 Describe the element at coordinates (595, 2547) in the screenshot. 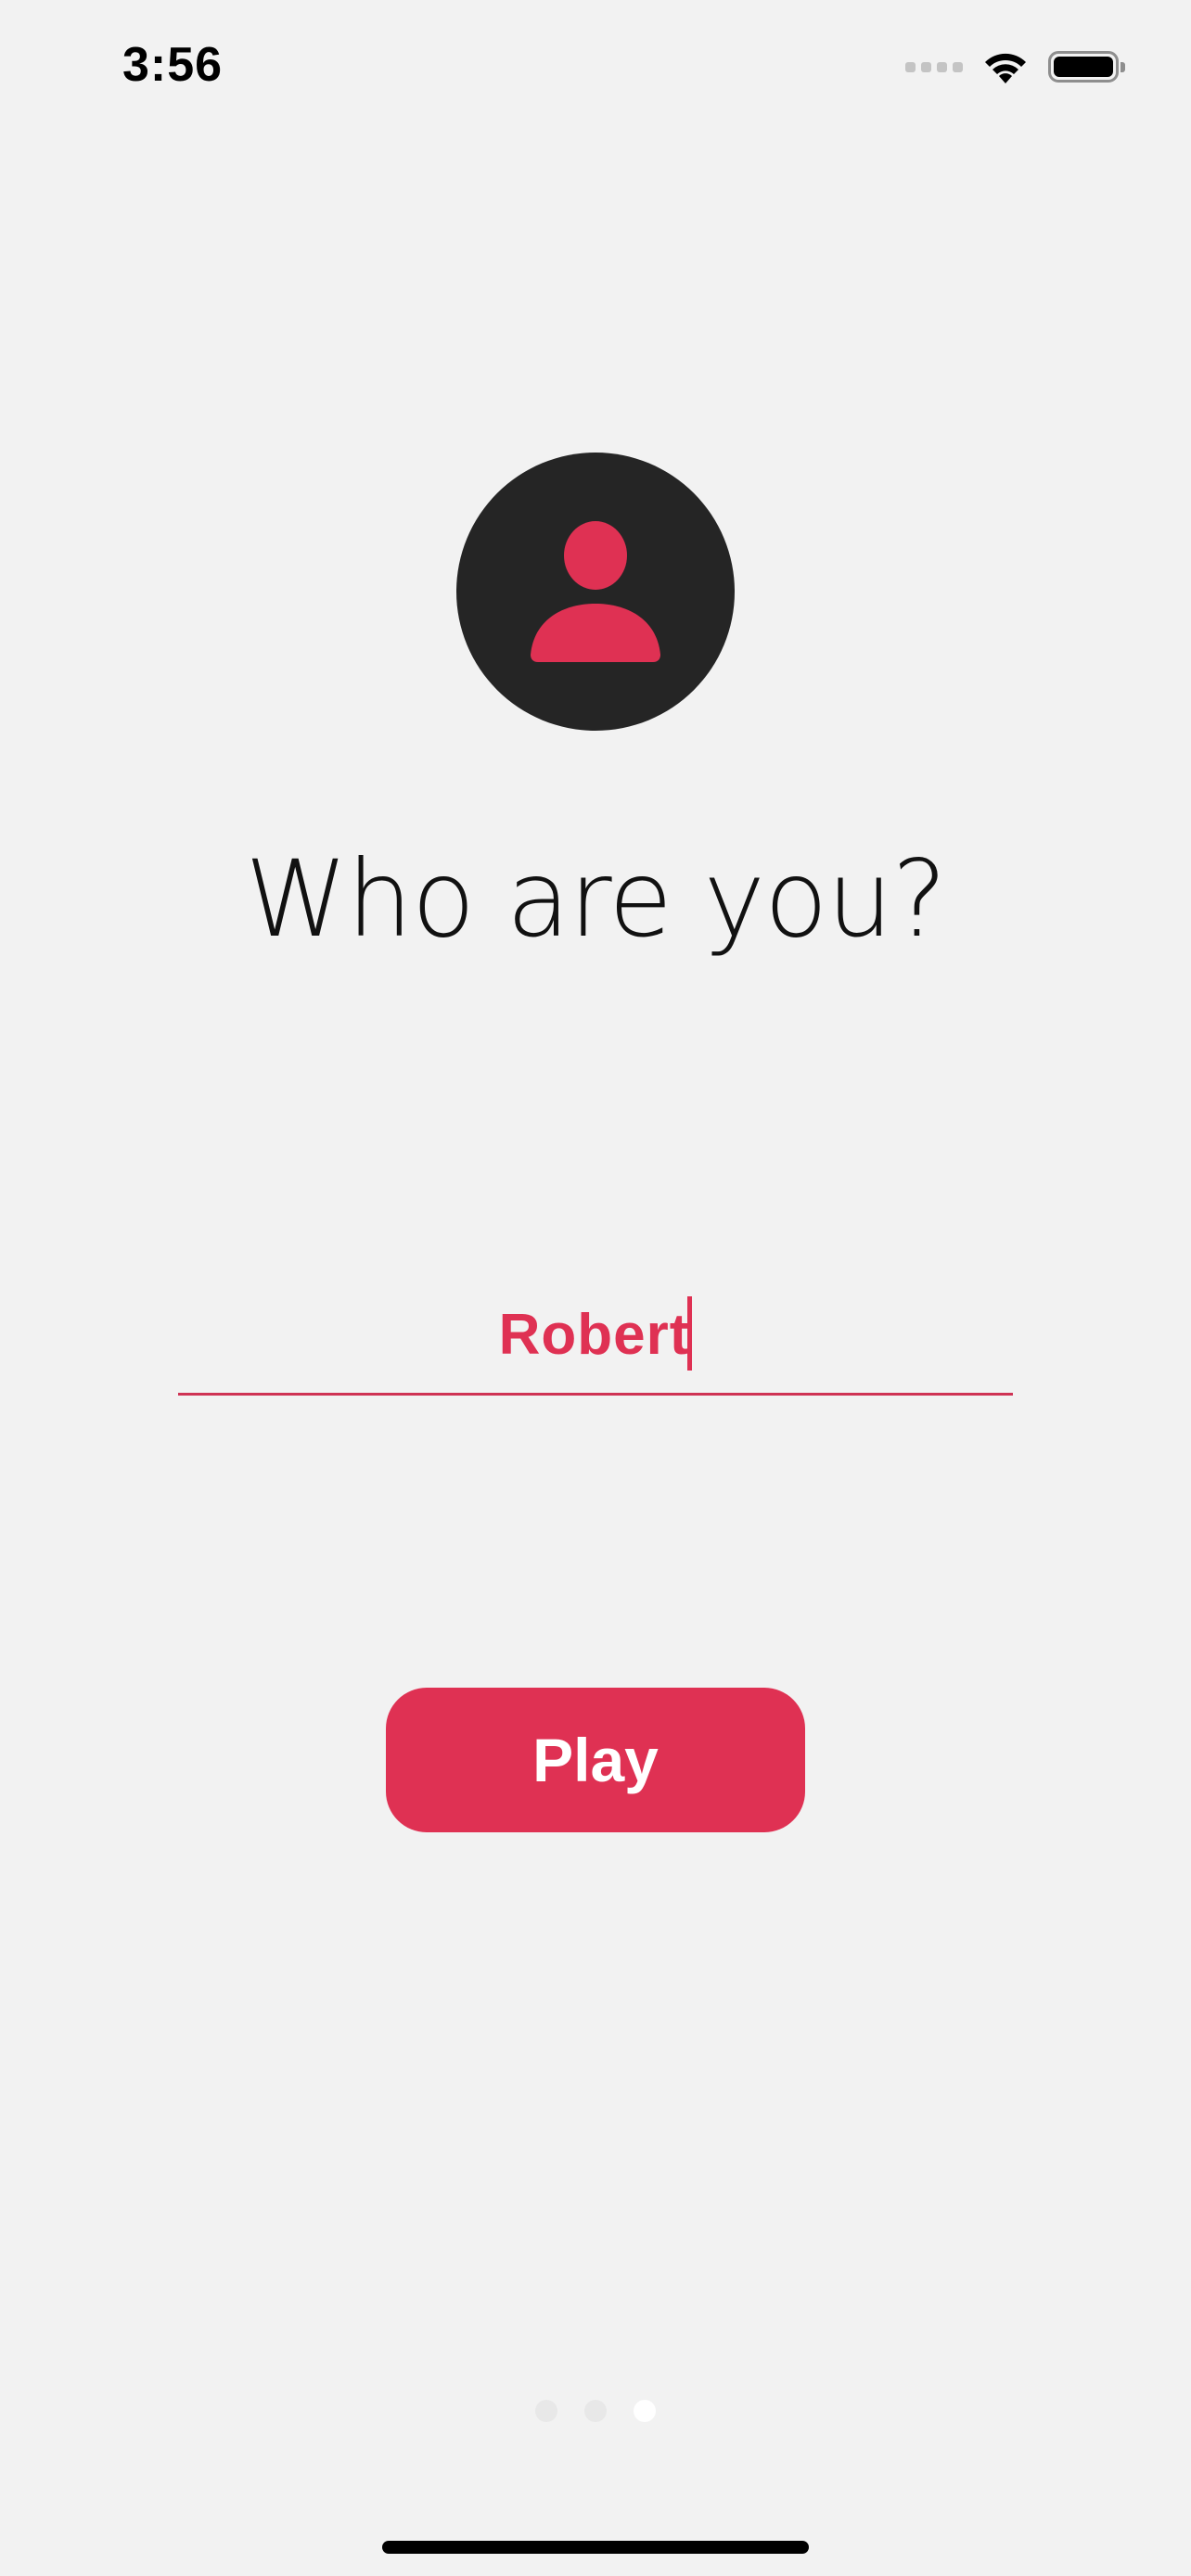

I see `home-indicator` at that location.